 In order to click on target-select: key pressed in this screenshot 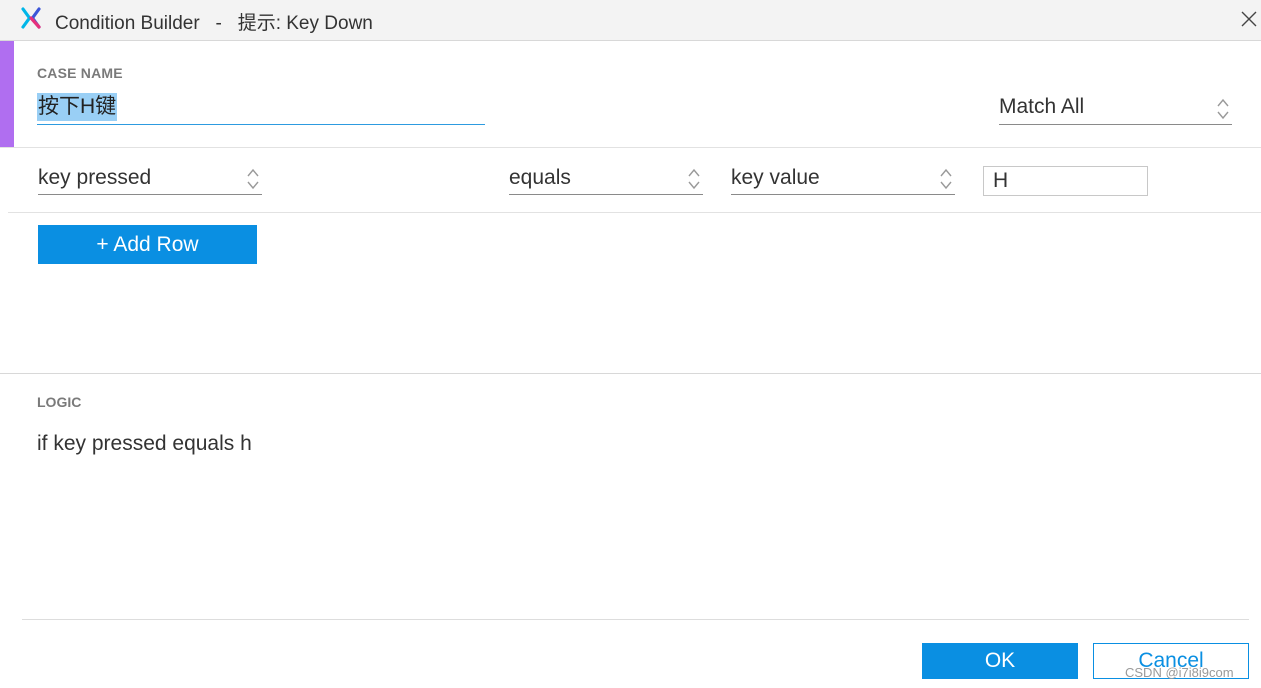, I will do `click(150, 179)`.